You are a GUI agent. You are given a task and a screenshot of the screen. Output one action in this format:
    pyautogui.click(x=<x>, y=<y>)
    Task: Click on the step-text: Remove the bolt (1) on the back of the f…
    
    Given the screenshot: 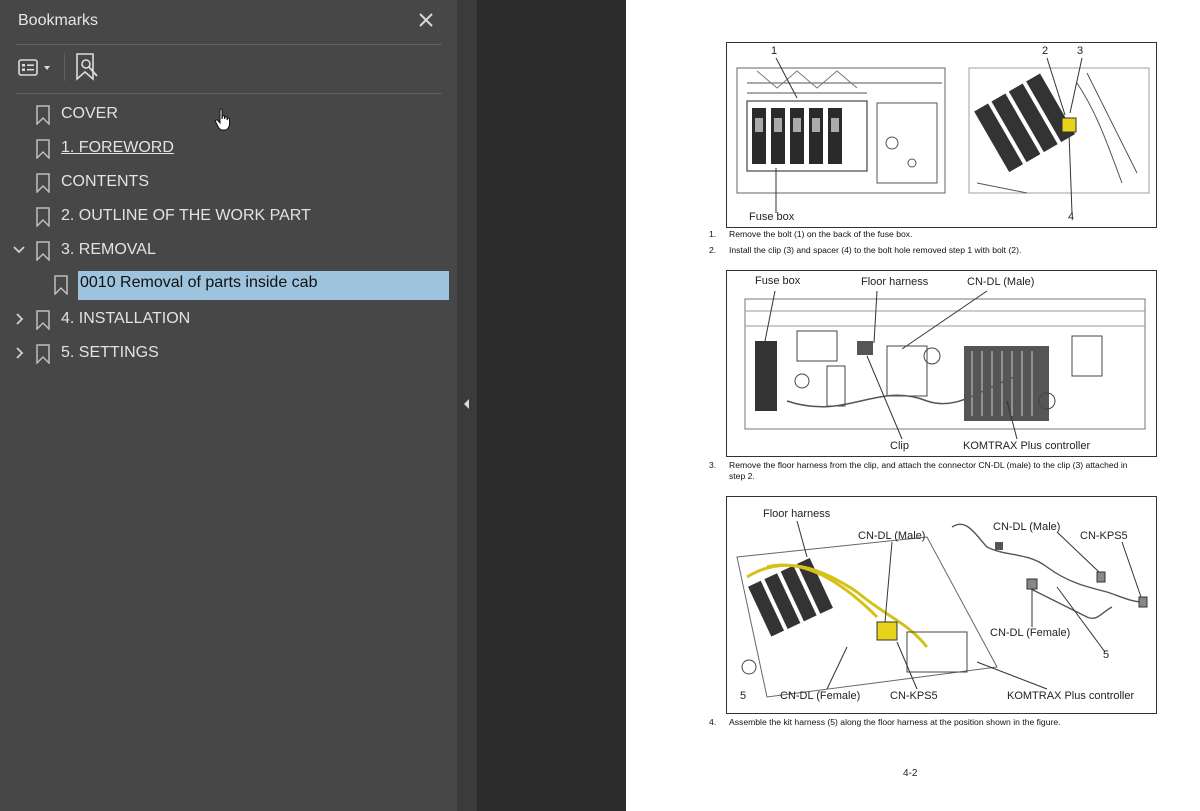 What is the action you would take?
    pyautogui.click(x=821, y=234)
    